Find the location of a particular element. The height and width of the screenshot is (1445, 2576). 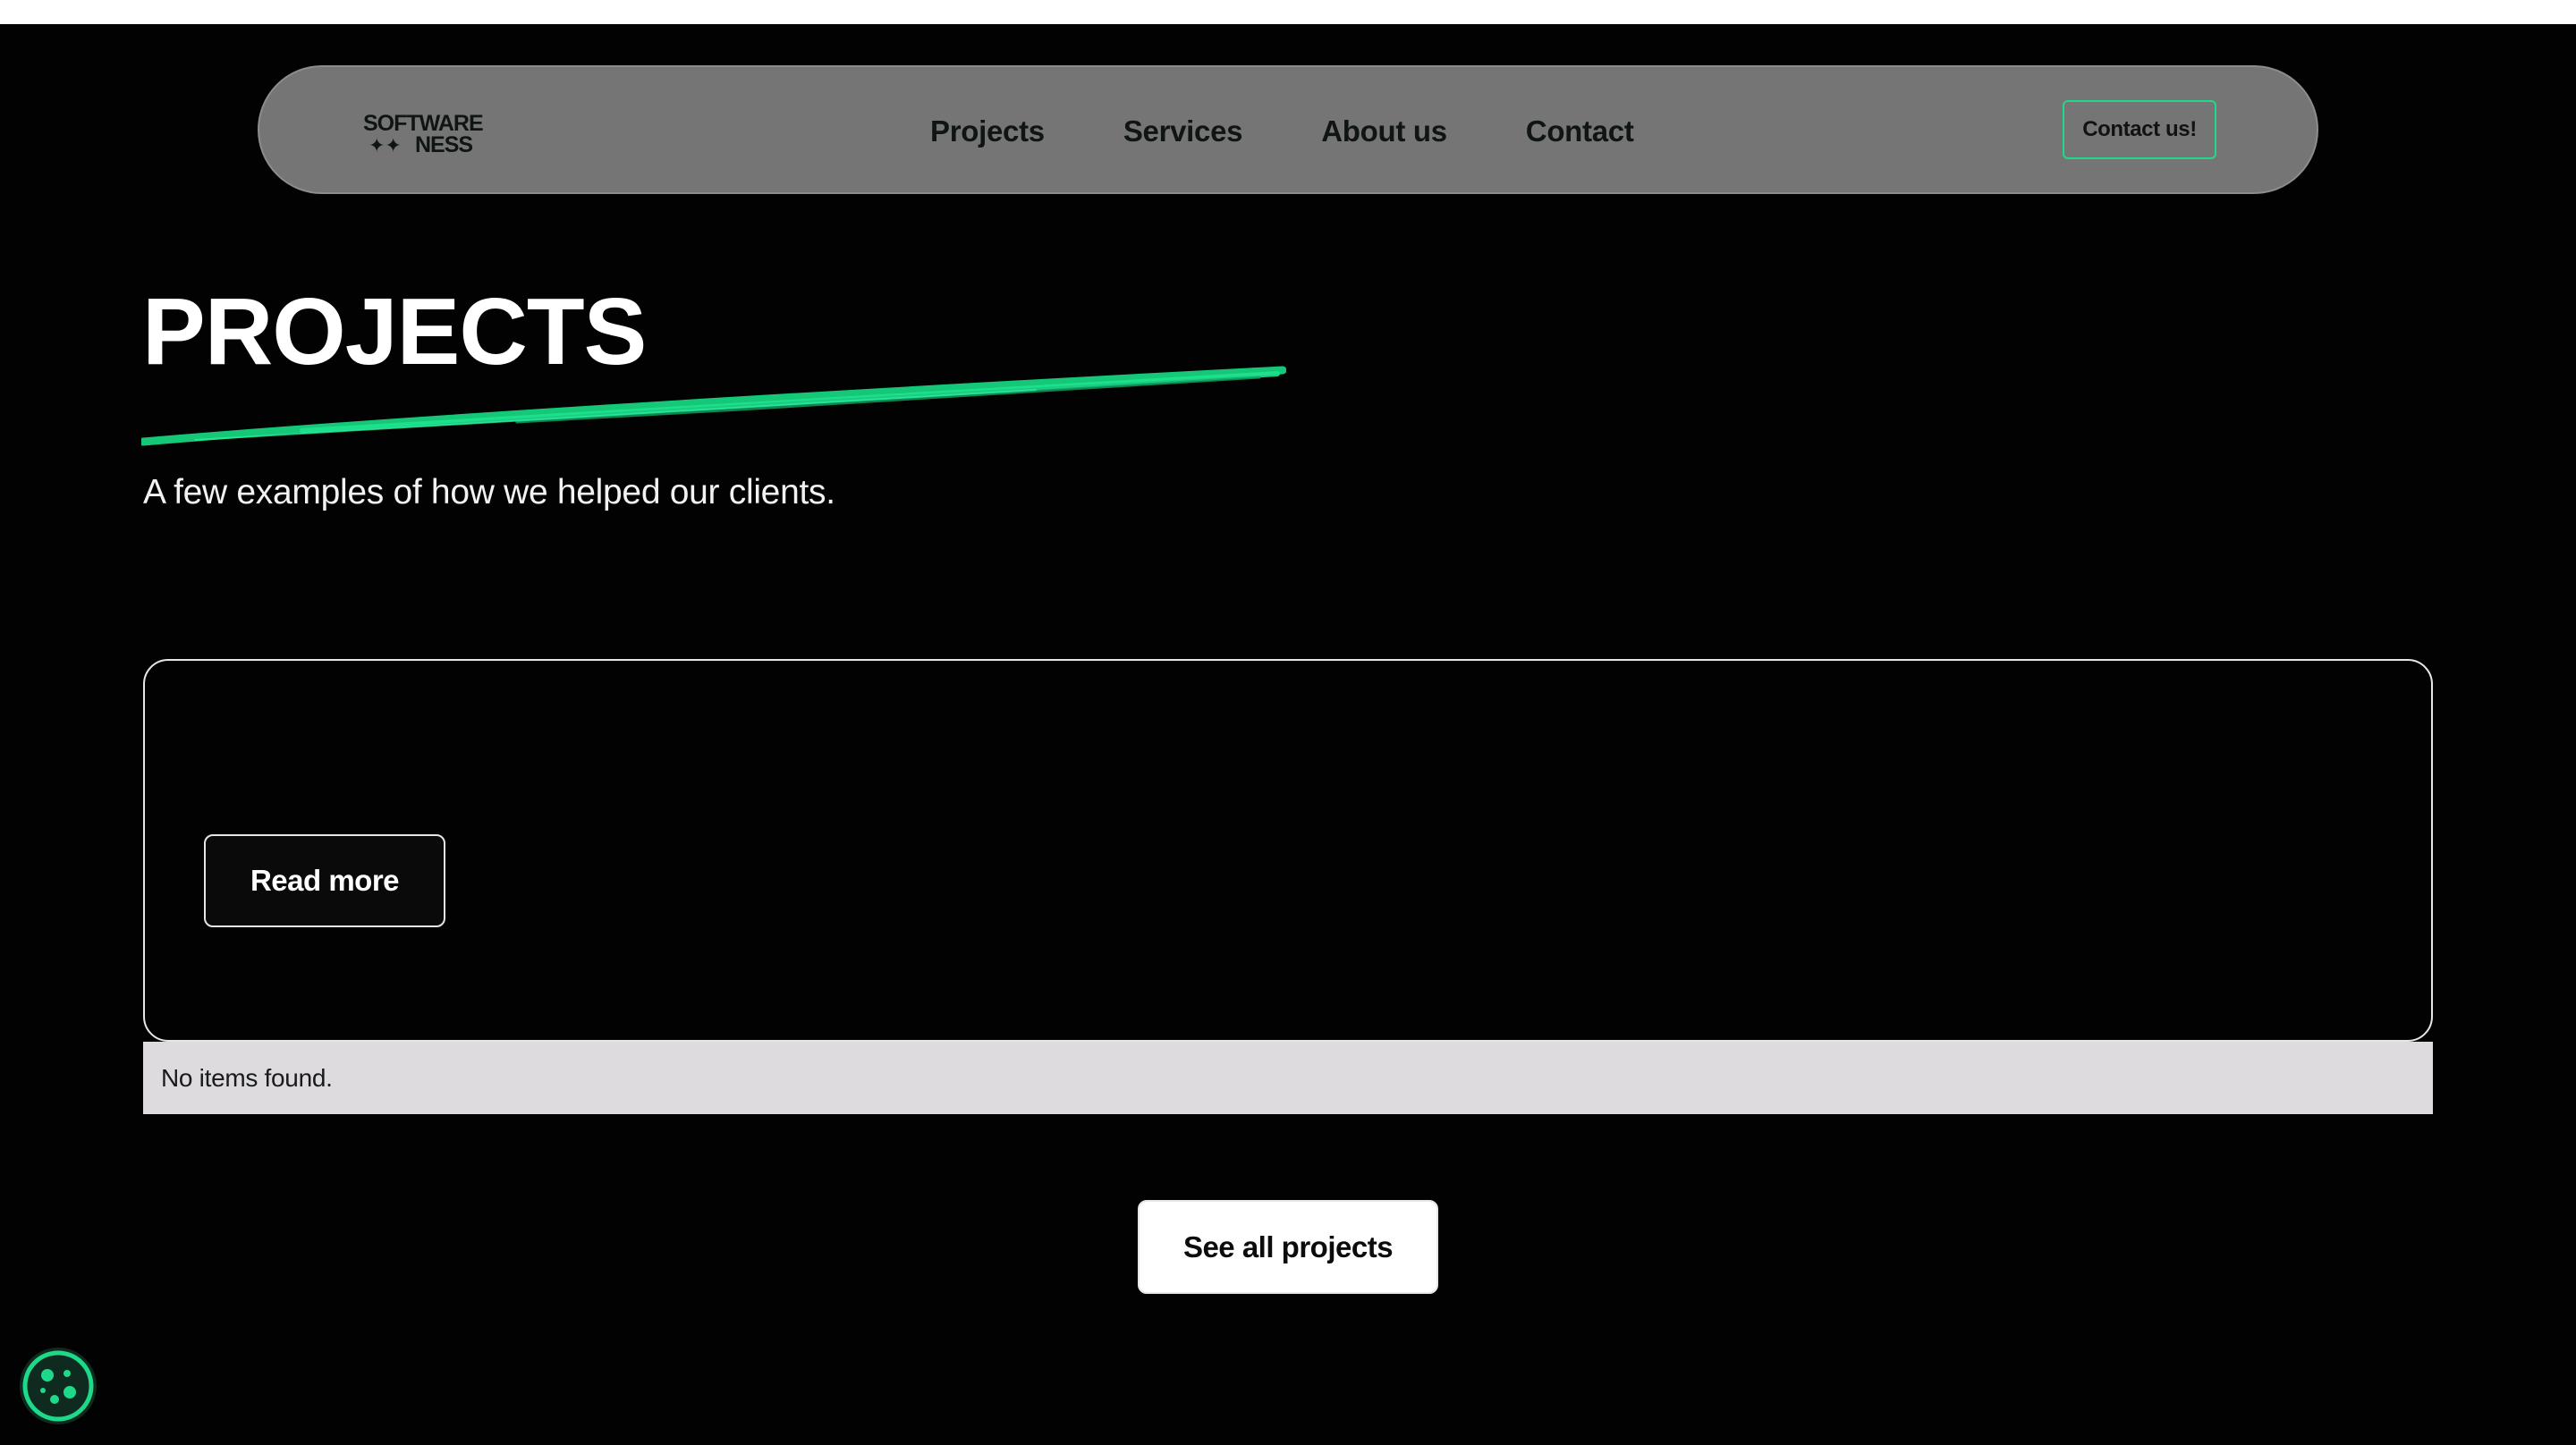

nav-about-us: About us is located at coordinates (1384, 131).